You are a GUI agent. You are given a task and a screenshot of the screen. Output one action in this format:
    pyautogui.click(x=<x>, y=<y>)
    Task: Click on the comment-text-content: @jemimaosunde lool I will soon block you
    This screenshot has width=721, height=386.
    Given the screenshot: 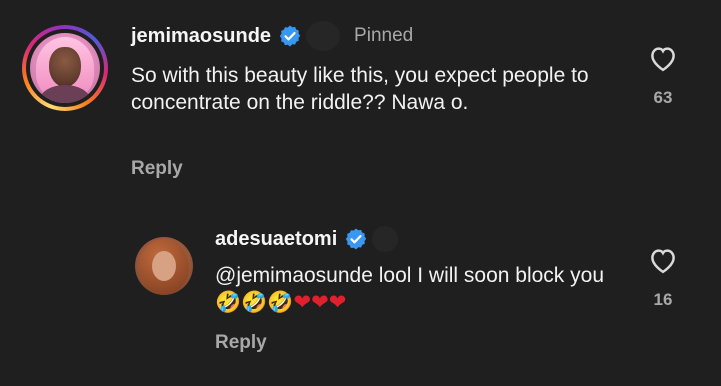 What is the action you would take?
    pyautogui.click(x=410, y=275)
    